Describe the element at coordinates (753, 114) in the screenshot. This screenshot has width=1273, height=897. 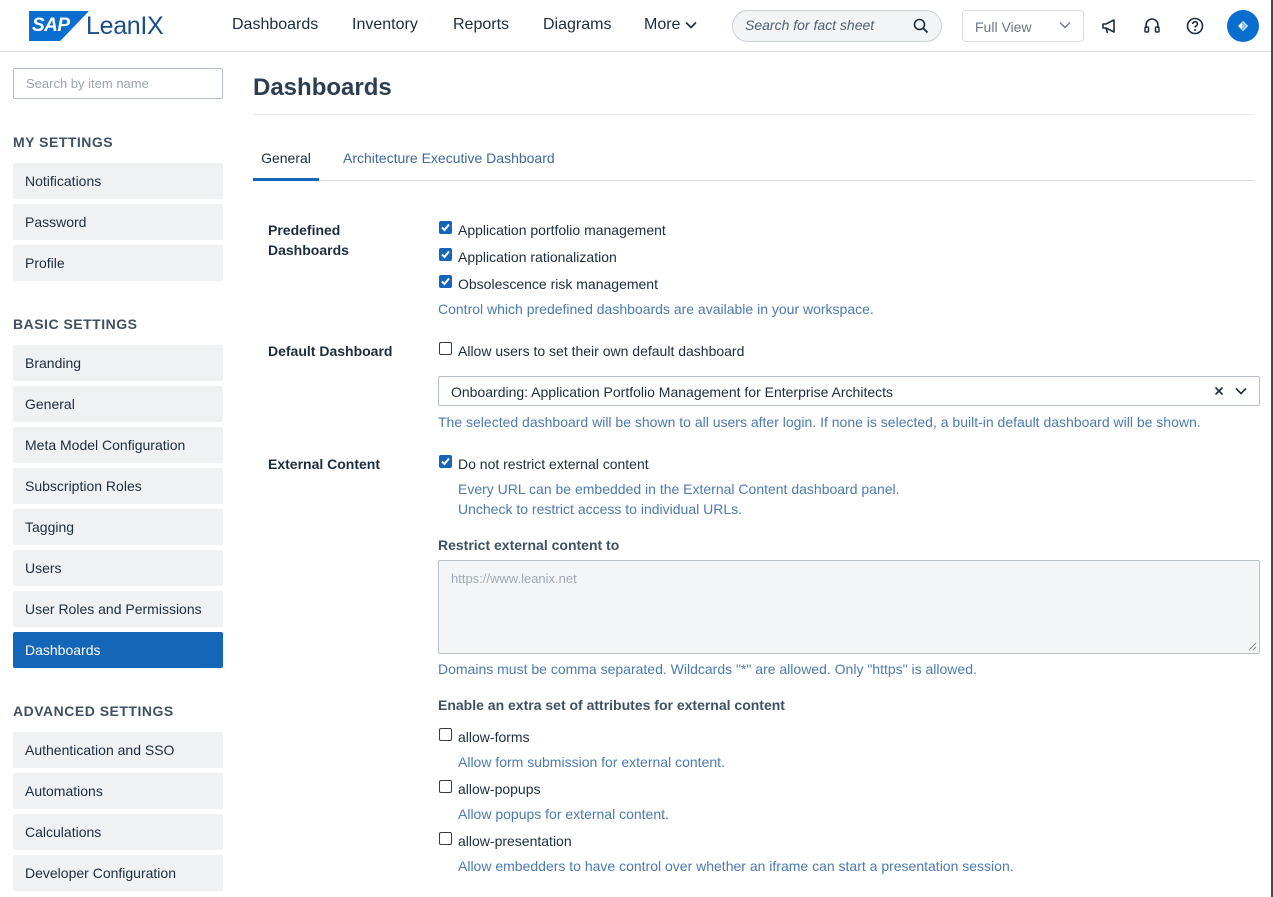
I see `title-divider` at that location.